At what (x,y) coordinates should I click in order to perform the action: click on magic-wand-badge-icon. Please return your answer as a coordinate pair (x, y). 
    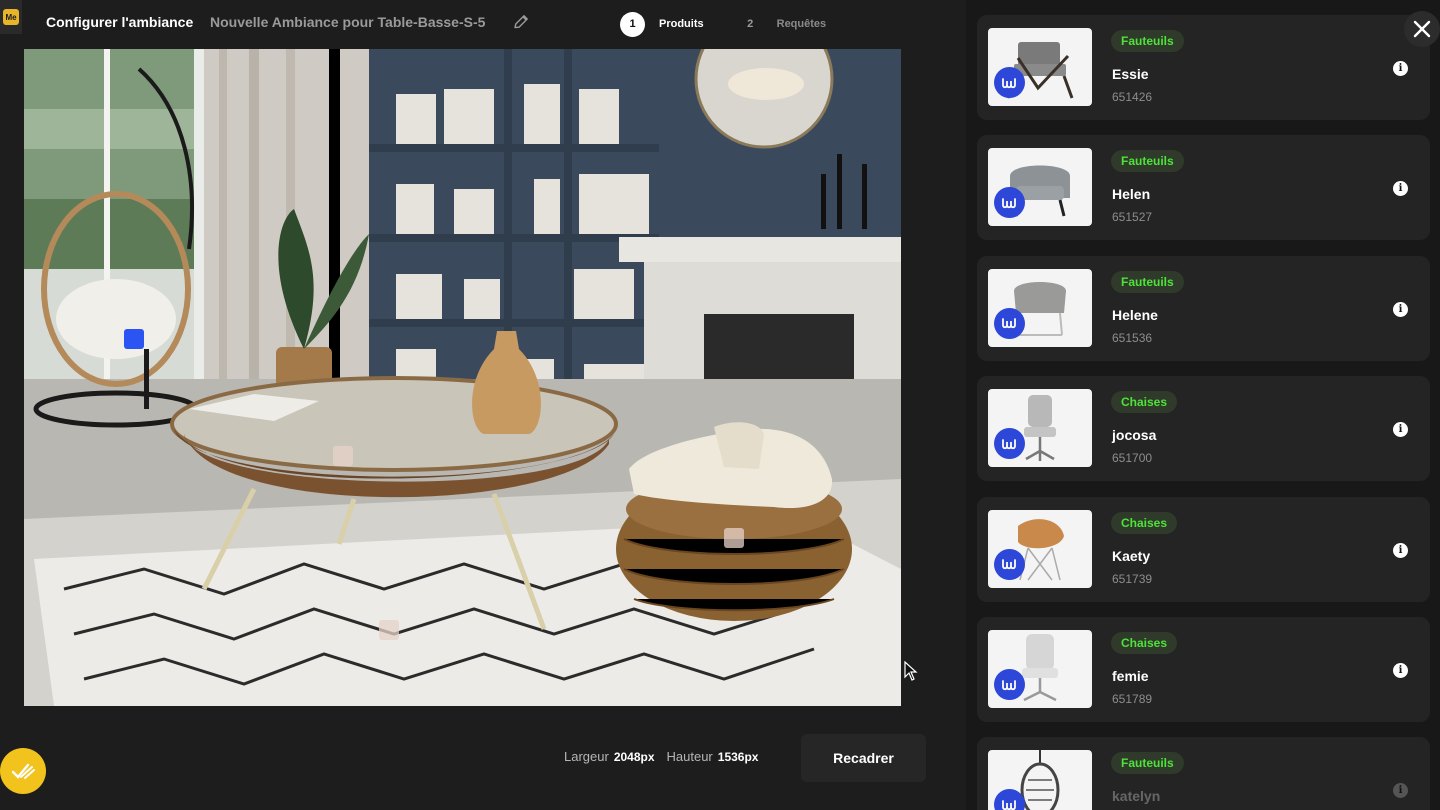
    Looking at the image, I should click on (23, 771).